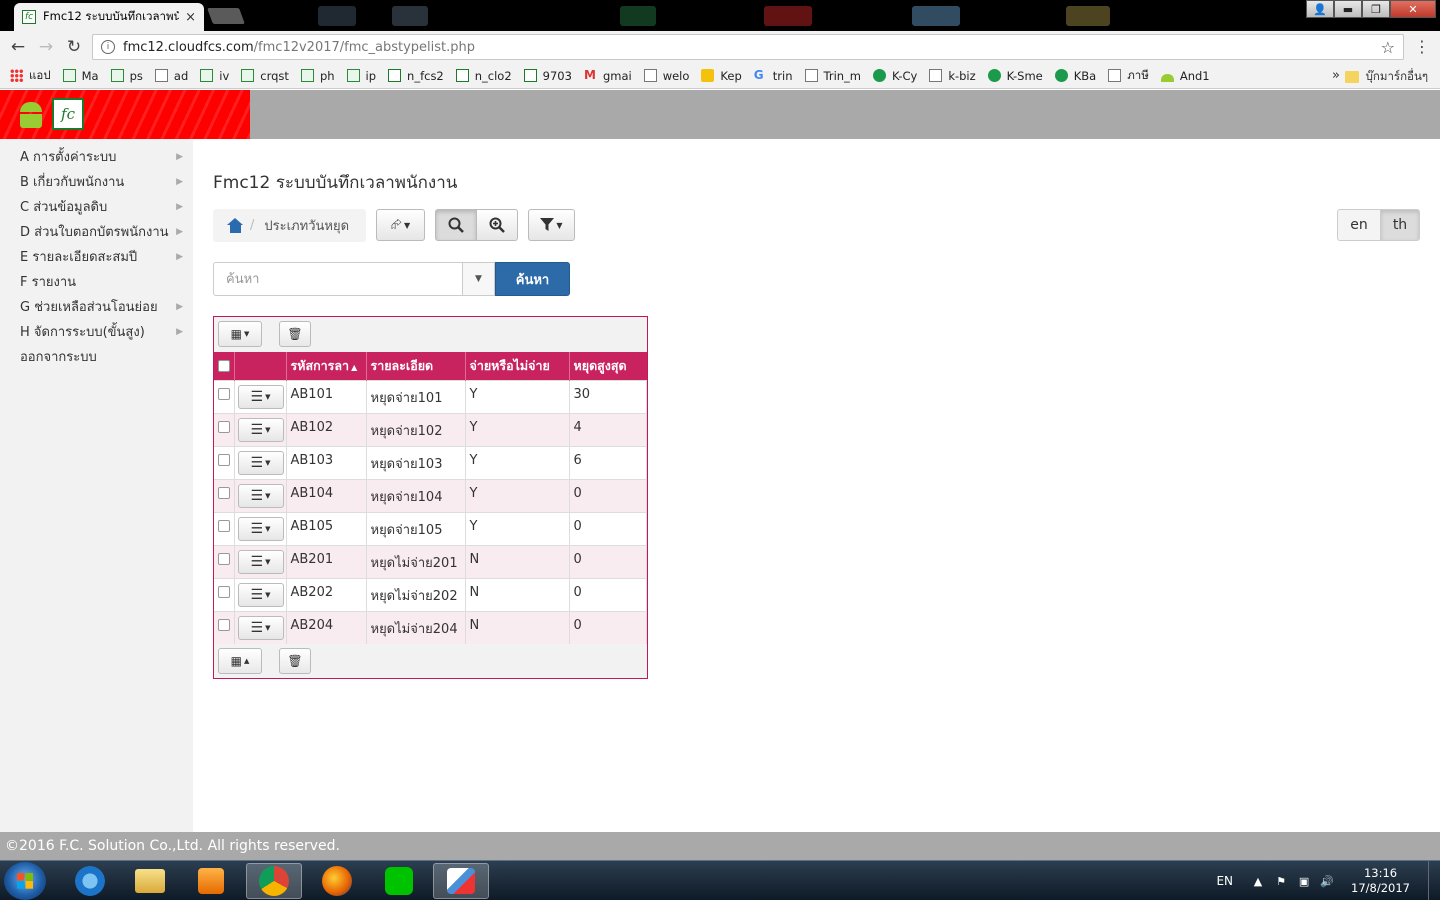 Image resolution: width=1440 pixels, height=900 pixels. Describe the element at coordinates (96, 282) in the screenshot. I see `sidebar-item-reports: F รายงาน` at that location.